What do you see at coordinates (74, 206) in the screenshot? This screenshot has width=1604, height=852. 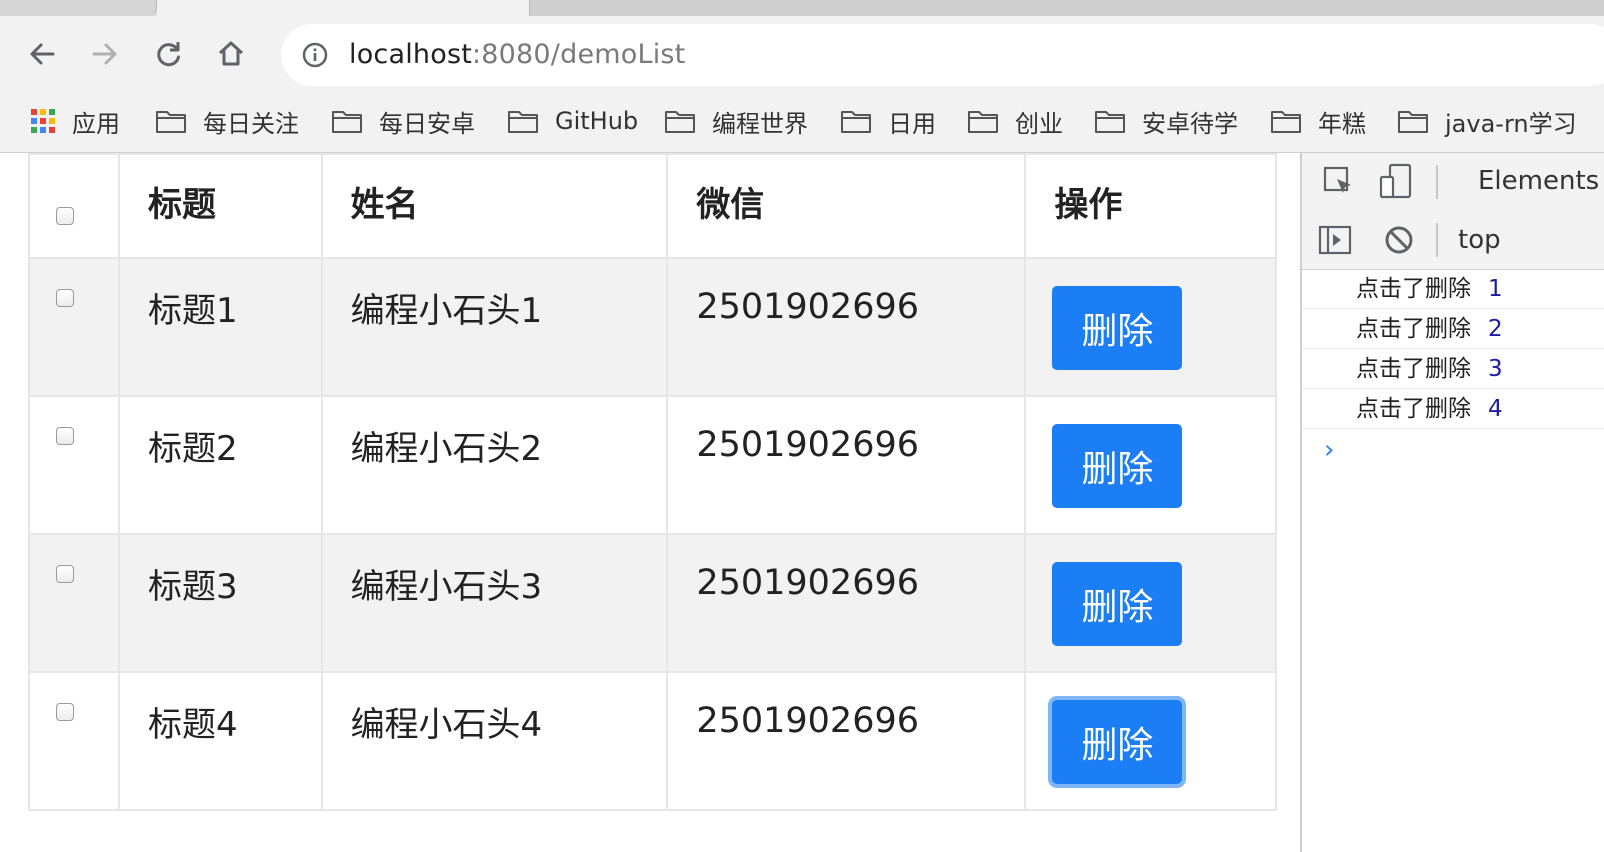 I see `header-select-cell` at bounding box center [74, 206].